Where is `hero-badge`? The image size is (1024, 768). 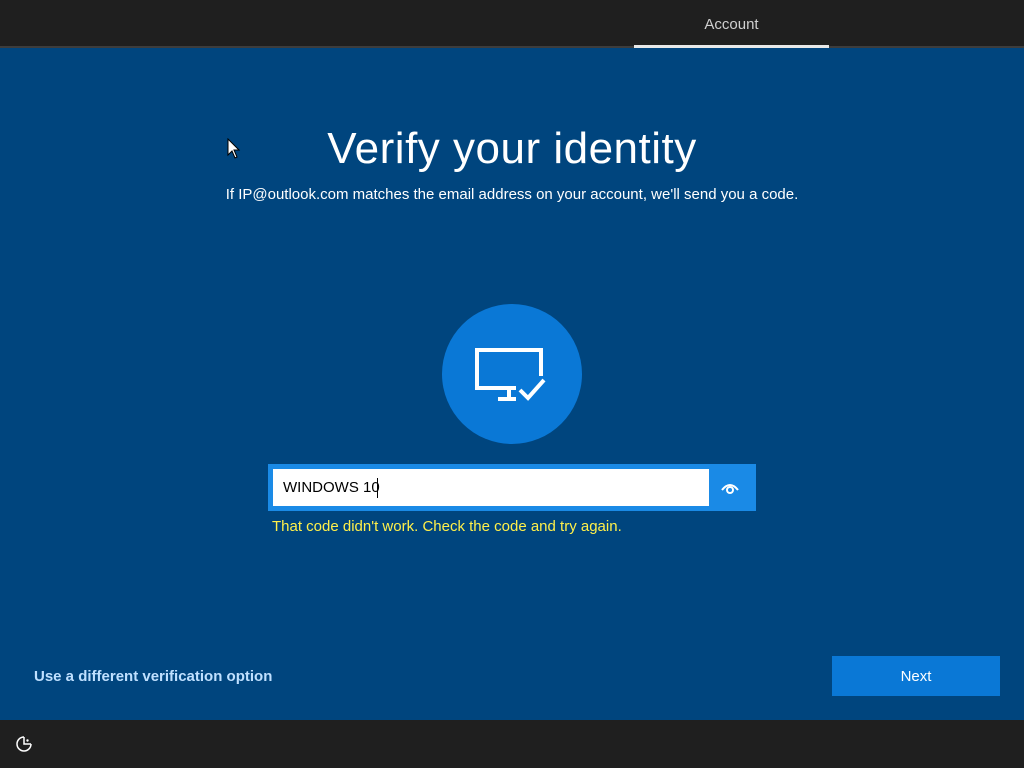 hero-badge is located at coordinates (512, 374).